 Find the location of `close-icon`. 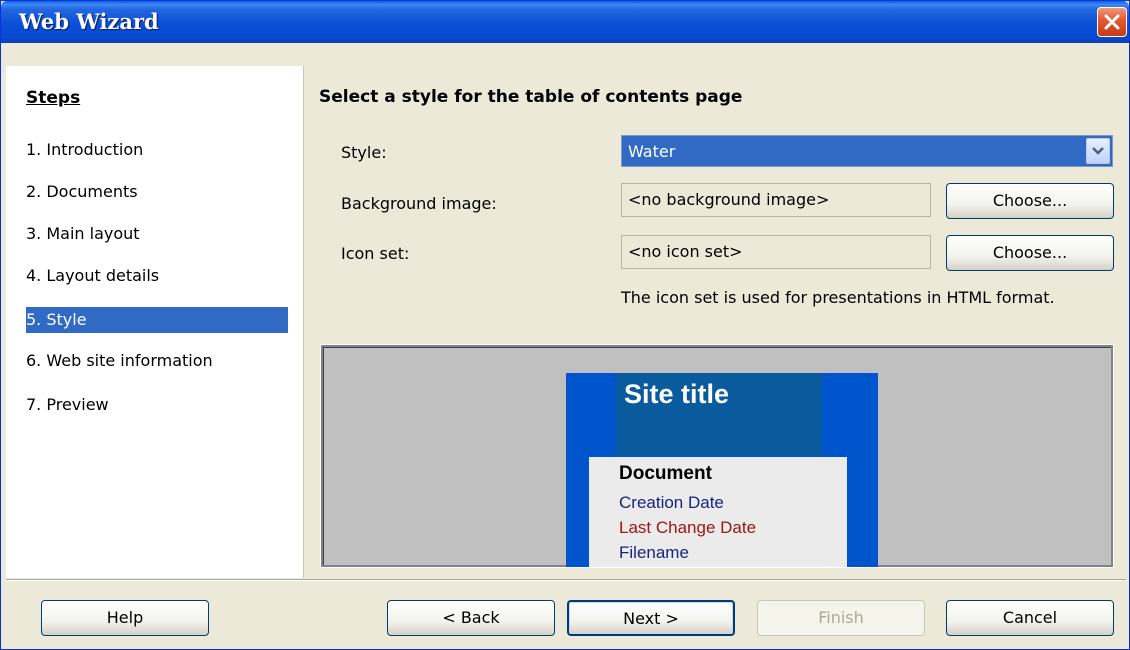

close-icon is located at coordinates (1112, 22).